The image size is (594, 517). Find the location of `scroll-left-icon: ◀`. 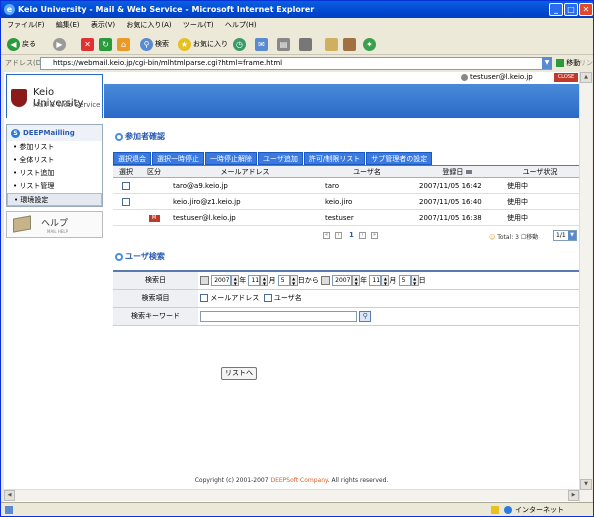

scroll-left-icon: ◀ is located at coordinates (9, 495).